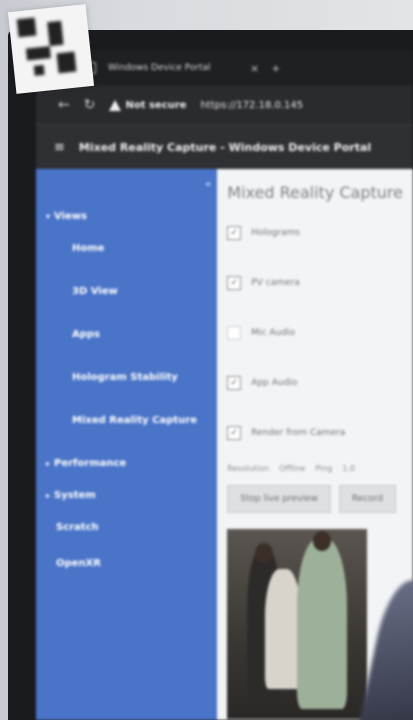  Describe the element at coordinates (126, 563) in the screenshot. I see `sidebar-item-openxr: OpenXR` at that location.